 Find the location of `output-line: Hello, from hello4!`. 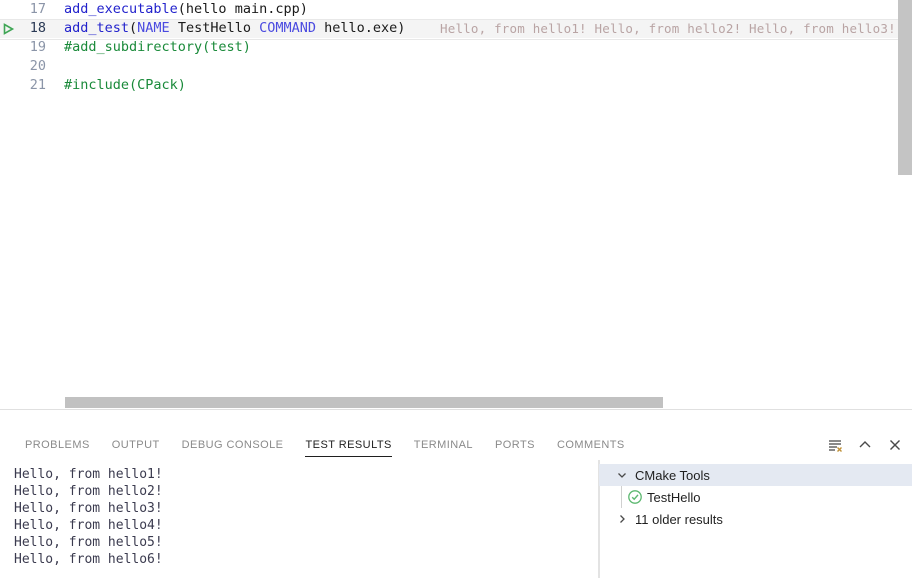

output-line: Hello, from hello4! is located at coordinates (88, 525).